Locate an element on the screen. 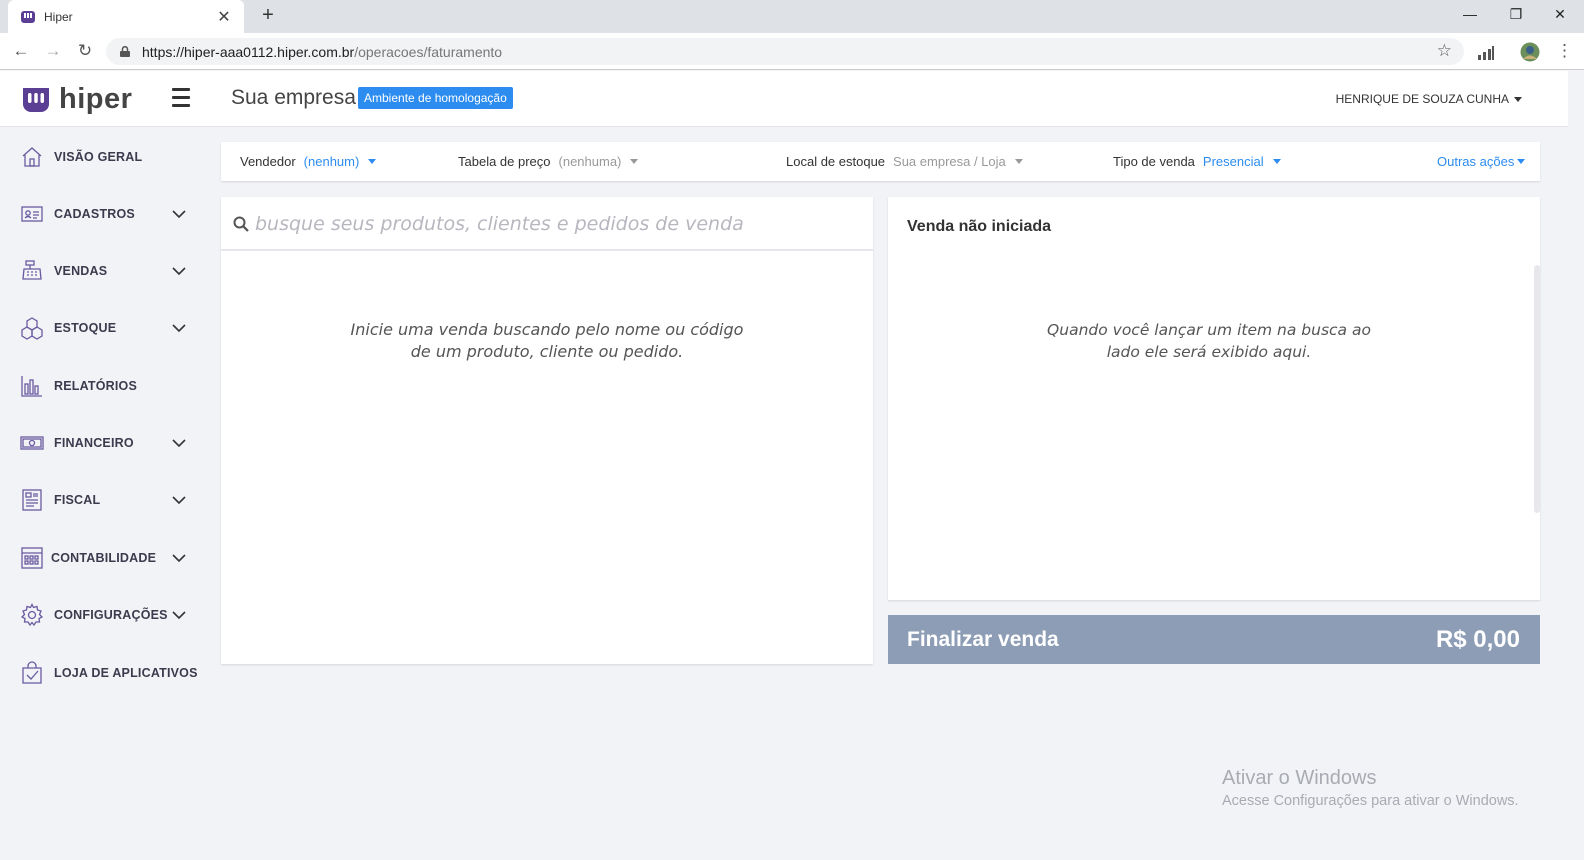  minimize-icon: — is located at coordinates (1470, 14).